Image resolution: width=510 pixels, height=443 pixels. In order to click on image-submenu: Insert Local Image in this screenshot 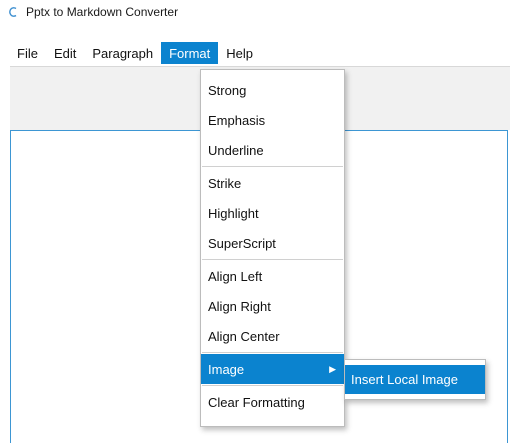, I will do `click(415, 379)`.